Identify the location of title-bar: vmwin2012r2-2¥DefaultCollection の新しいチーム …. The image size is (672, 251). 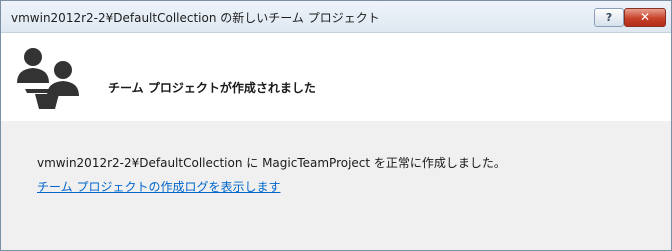
(336, 17).